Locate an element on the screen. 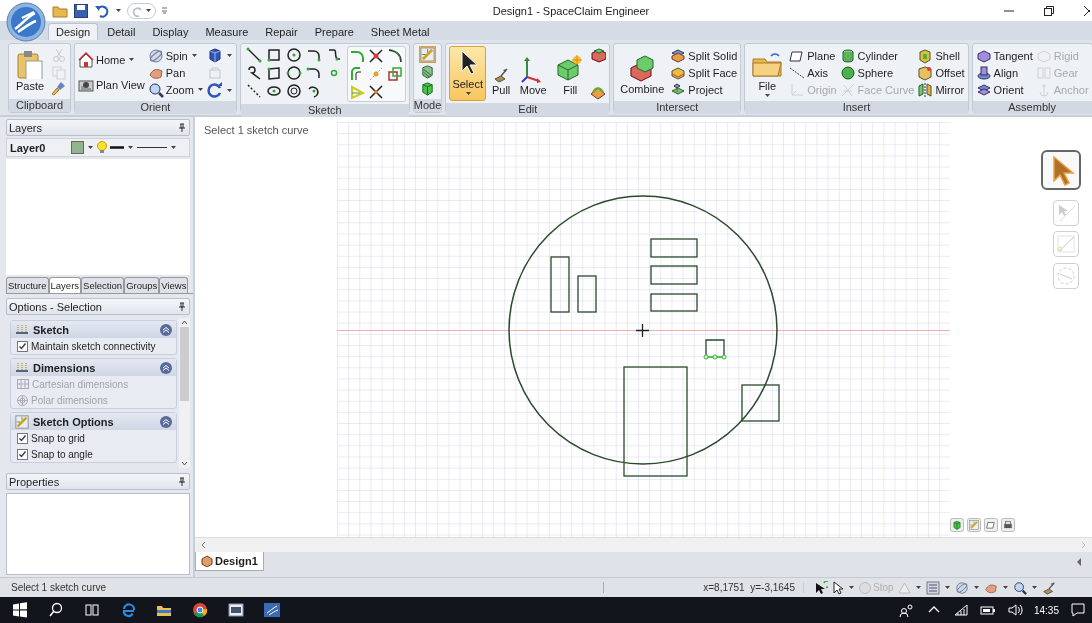 The width and height of the screenshot is (1092, 623). cursor-rotate-icon is located at coordinates (821, 587).